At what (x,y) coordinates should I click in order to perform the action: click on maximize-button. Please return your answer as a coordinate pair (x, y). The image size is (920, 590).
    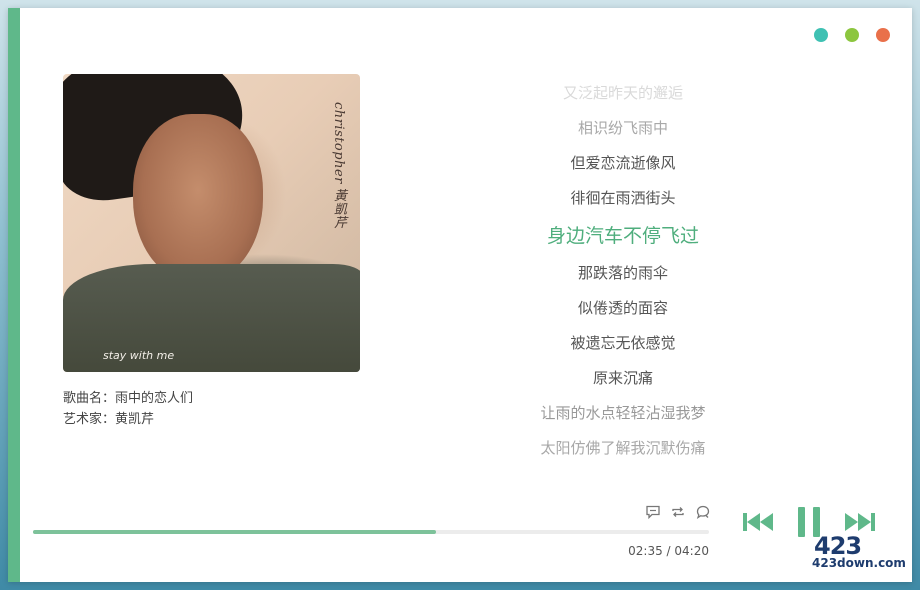
    Looking at the image, I should click on (852, 35).